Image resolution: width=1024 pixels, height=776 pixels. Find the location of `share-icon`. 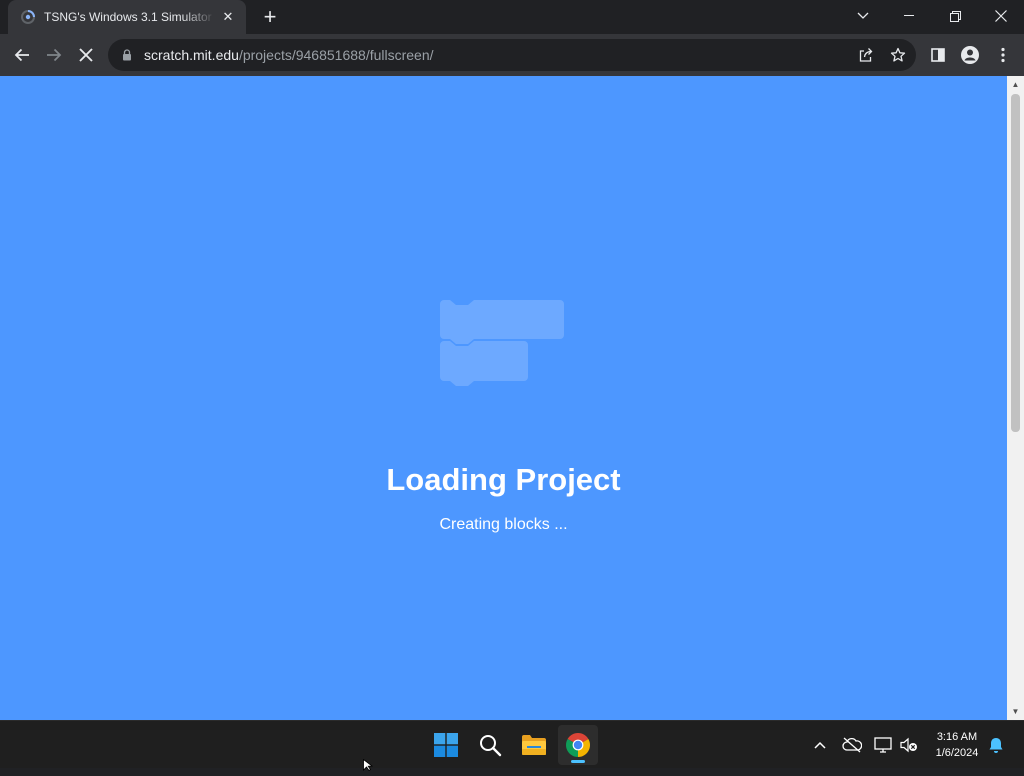

share-icon is located at coordinates (866, 55).